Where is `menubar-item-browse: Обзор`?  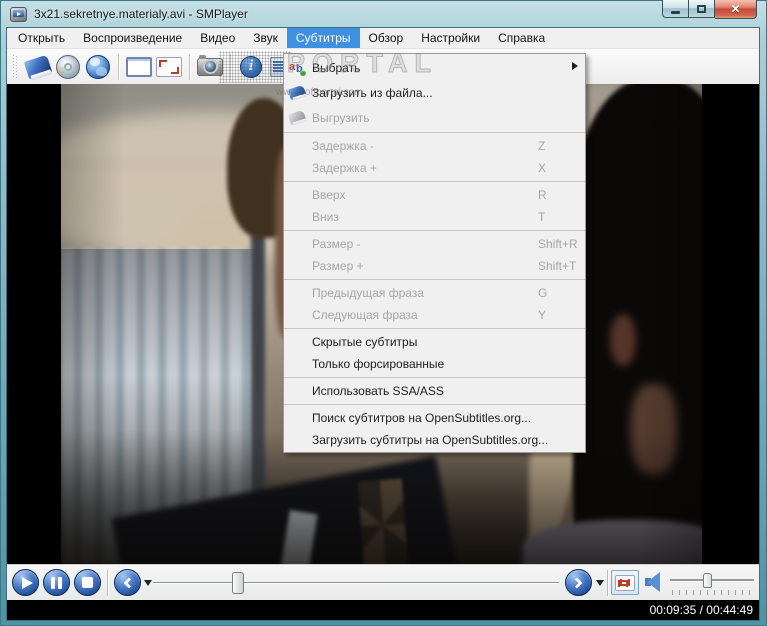 menubar-item-browse: Обзор is located at coordinates (386, 38).